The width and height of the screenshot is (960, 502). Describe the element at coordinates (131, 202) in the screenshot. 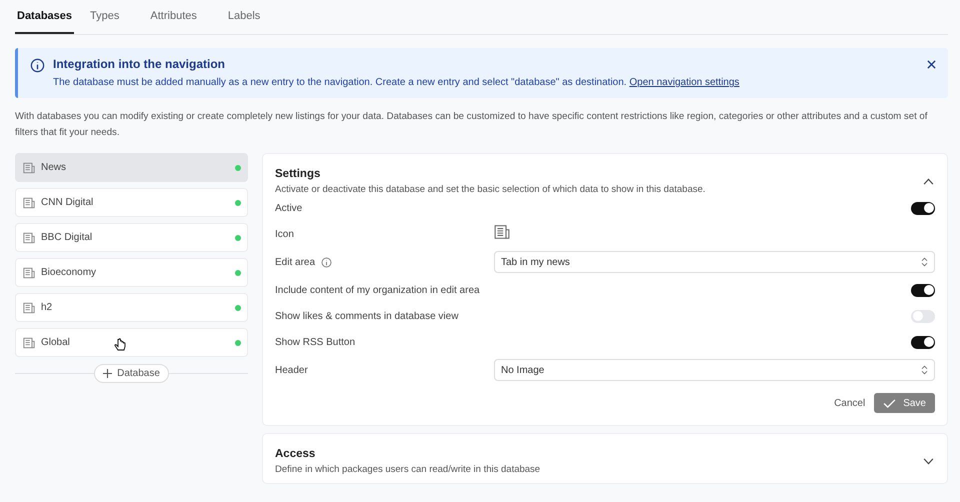

I see `database-item: CNN Digital` at that location.